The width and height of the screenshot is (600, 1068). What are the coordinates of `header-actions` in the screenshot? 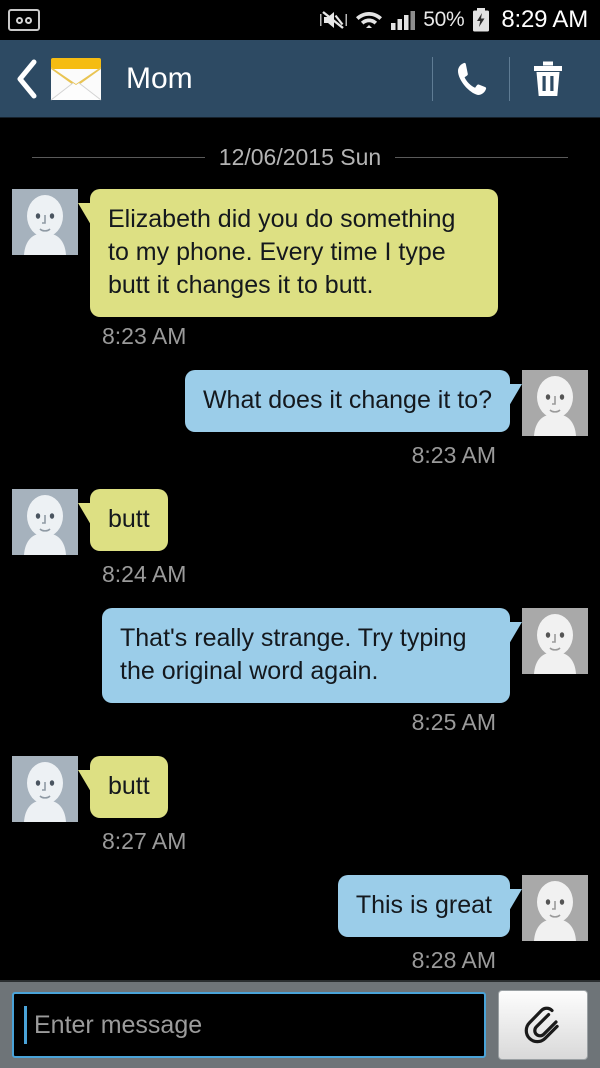 It's located at (507, 79).